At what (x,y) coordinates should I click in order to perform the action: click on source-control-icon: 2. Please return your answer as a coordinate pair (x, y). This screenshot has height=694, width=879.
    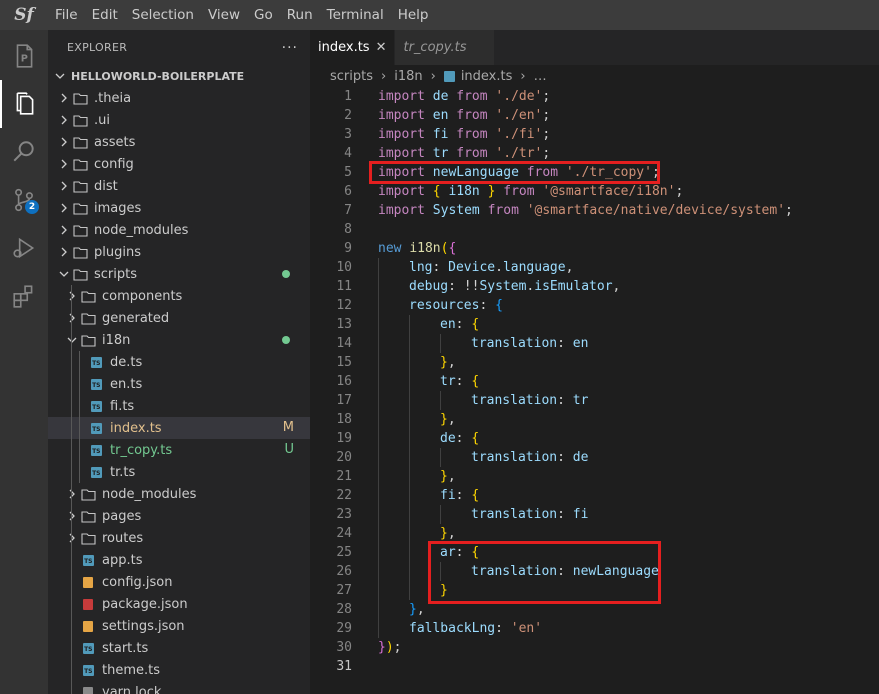
    Looking at the image, I should click on (24, 200).